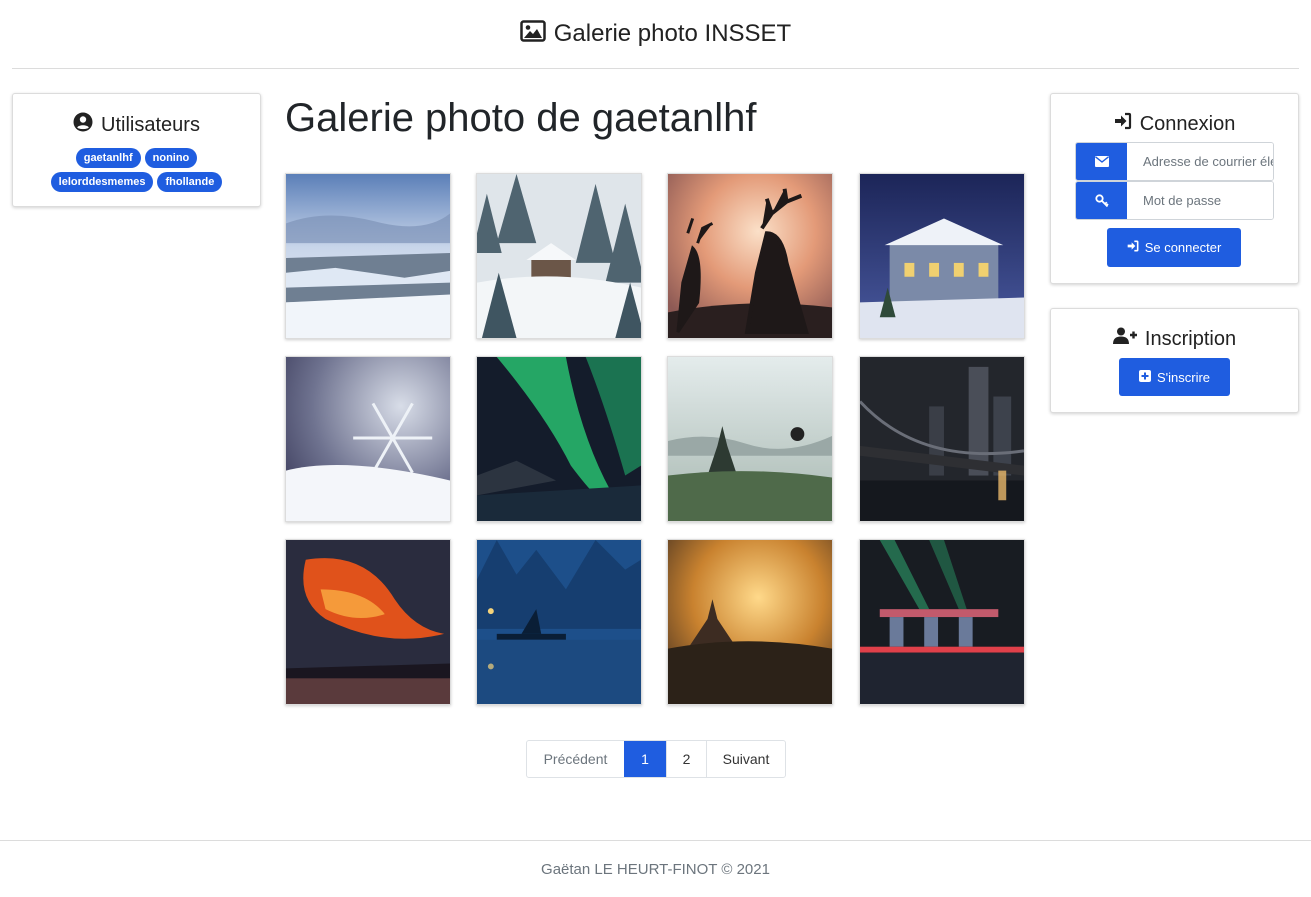 This screenshot has width=1311, height=897. I want to click on login-card: Connexion Se connecter, so click(1174, 188).